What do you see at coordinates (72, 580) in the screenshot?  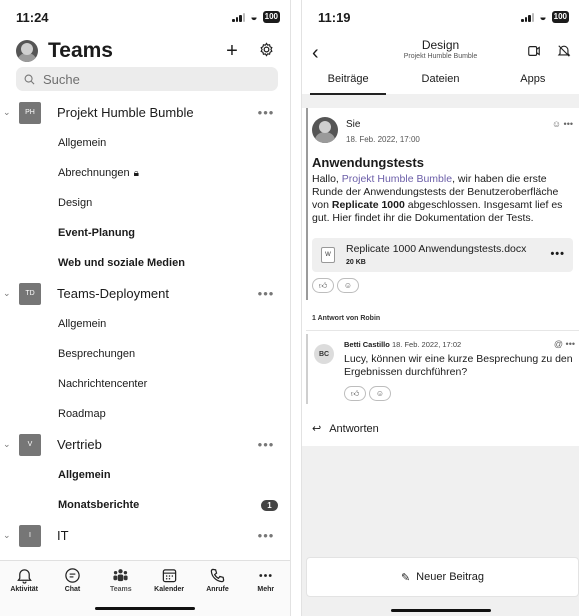 I see `tab-chat: Chat` at bounding box center [72, 580].